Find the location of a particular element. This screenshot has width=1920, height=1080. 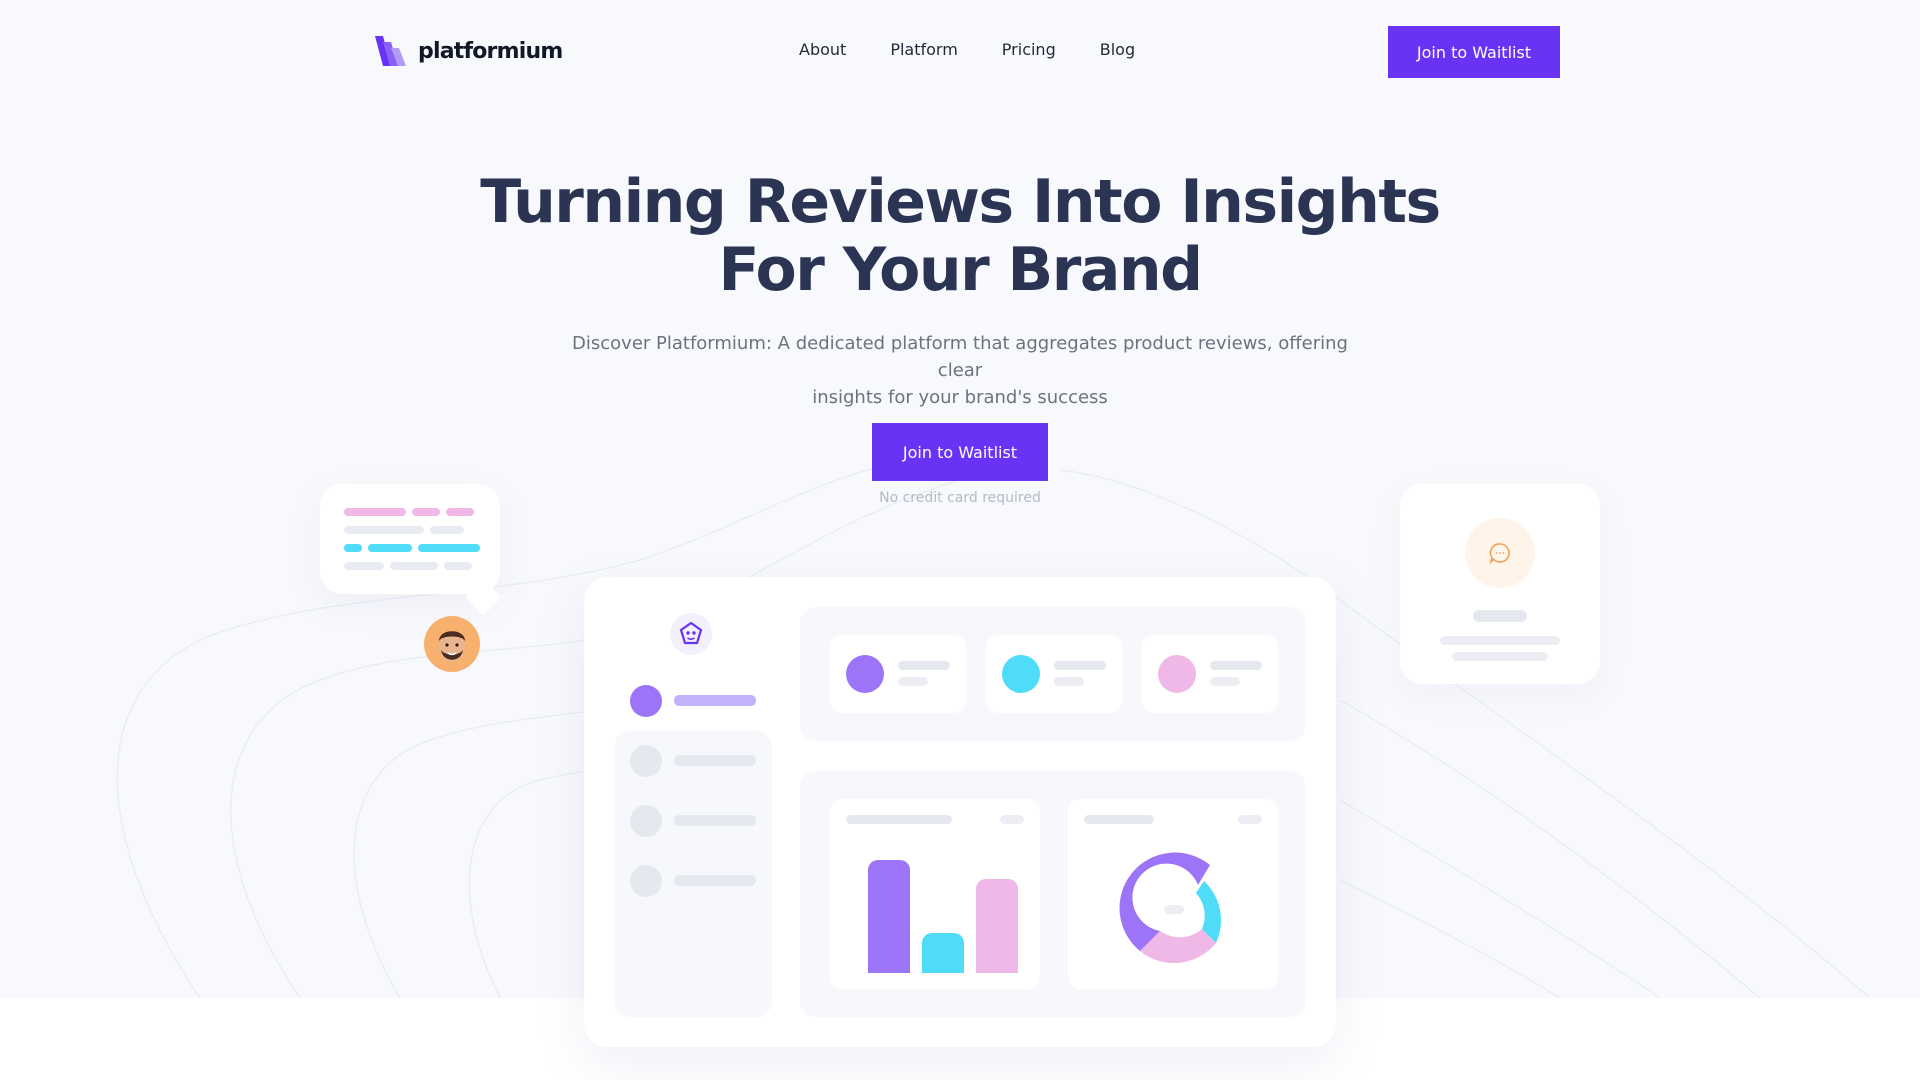

bar-chart is located at coordinates (936, 902).